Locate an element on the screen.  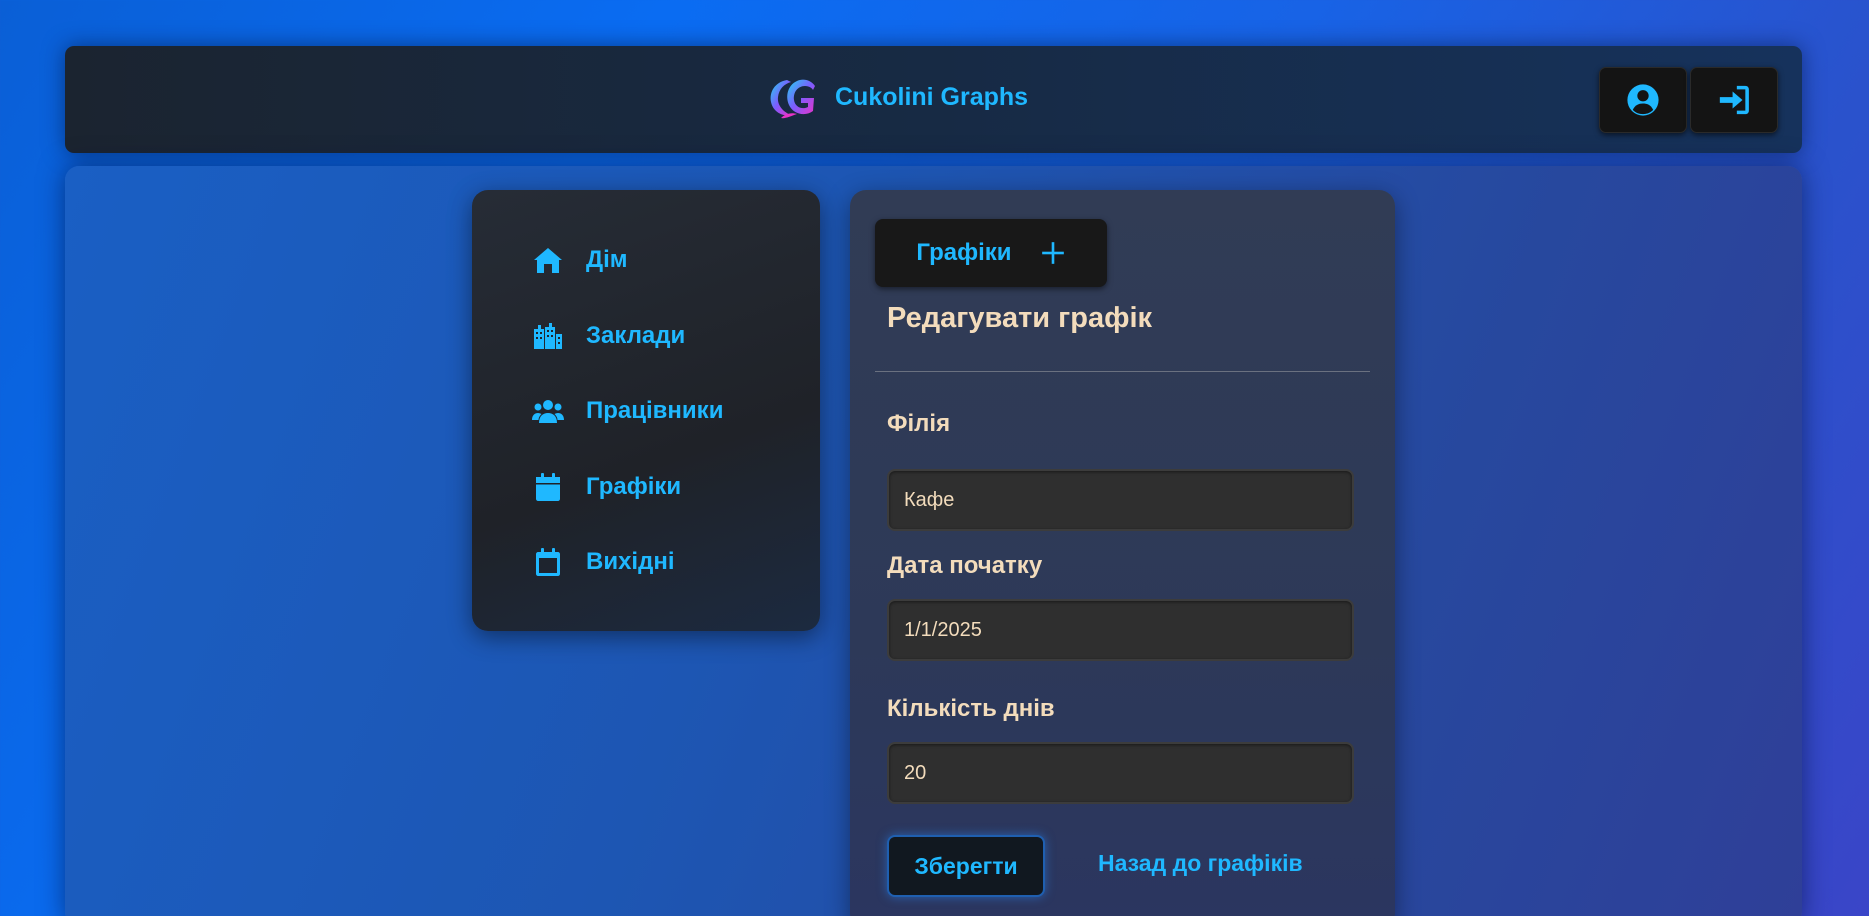
brand-name: Cukolini Graphs is located at coordinates (932, 96).